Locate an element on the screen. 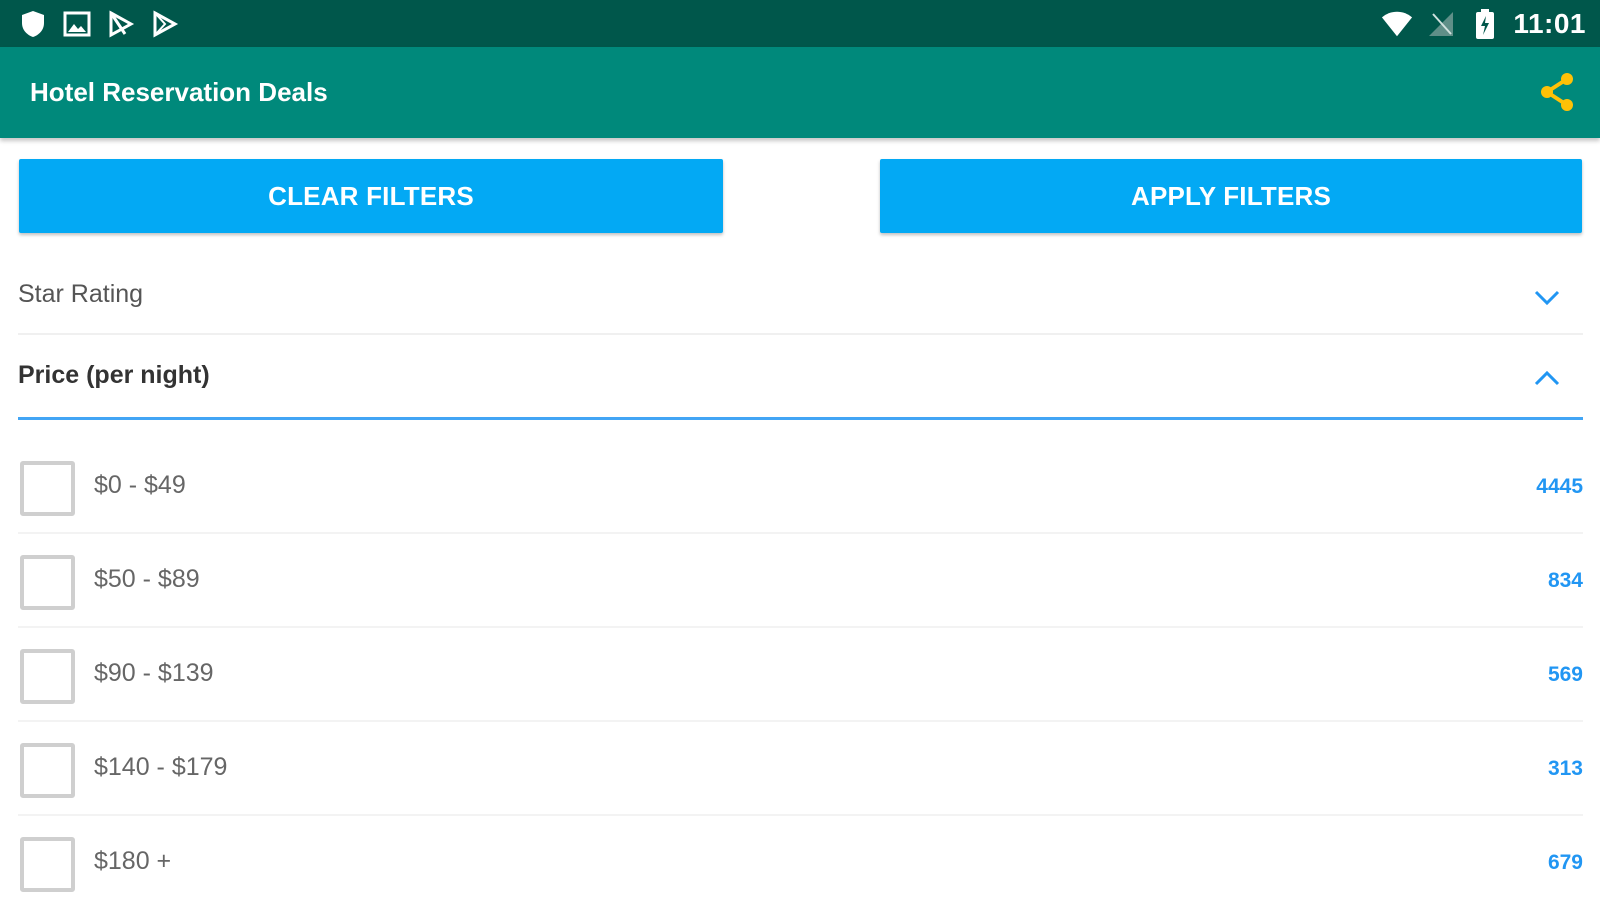 The width and height of the screenshot is (1600, 900). price-range-label: $50 - $89 is located at coordinates (147, 579).